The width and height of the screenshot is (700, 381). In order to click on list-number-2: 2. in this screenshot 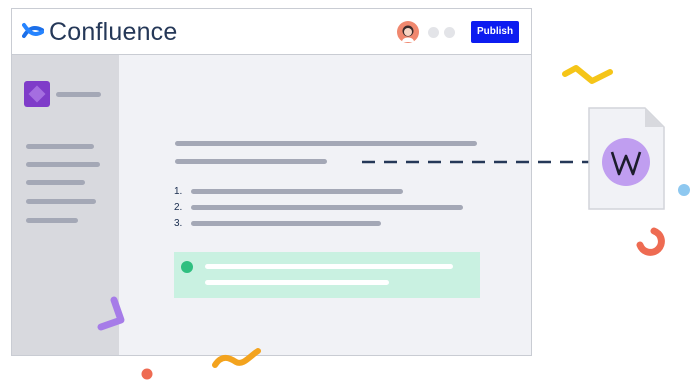, I will do `click(178, 207)`.